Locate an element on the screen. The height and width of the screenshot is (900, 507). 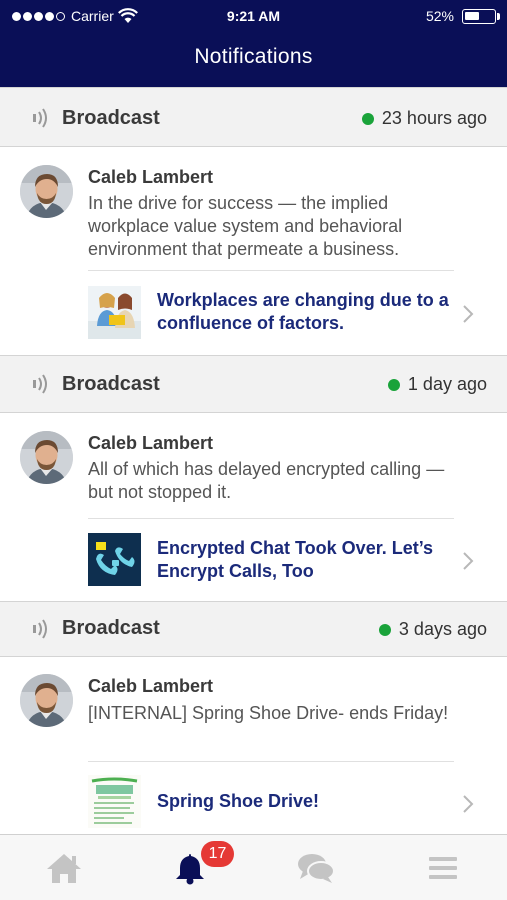
timestamp: 23 hours ago is located at coordinates (424, 118).